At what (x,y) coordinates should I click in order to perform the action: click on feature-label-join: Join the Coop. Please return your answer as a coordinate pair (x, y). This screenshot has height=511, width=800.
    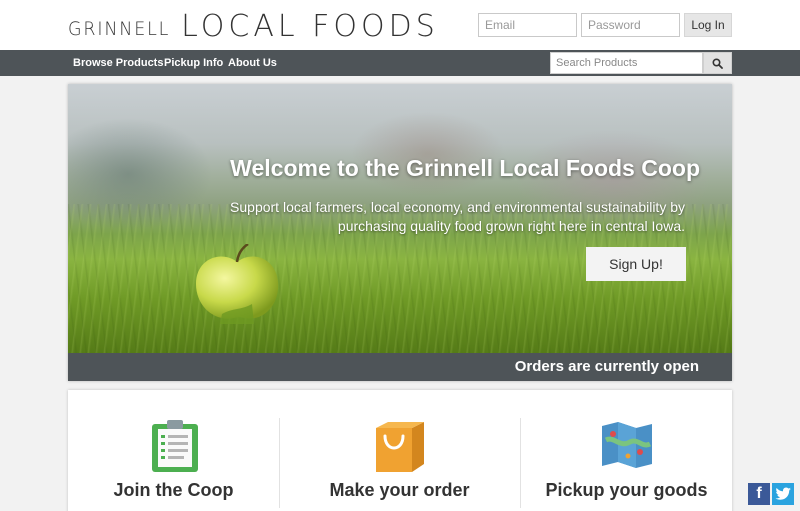
    Looking at the image, I should click on (173, 490).